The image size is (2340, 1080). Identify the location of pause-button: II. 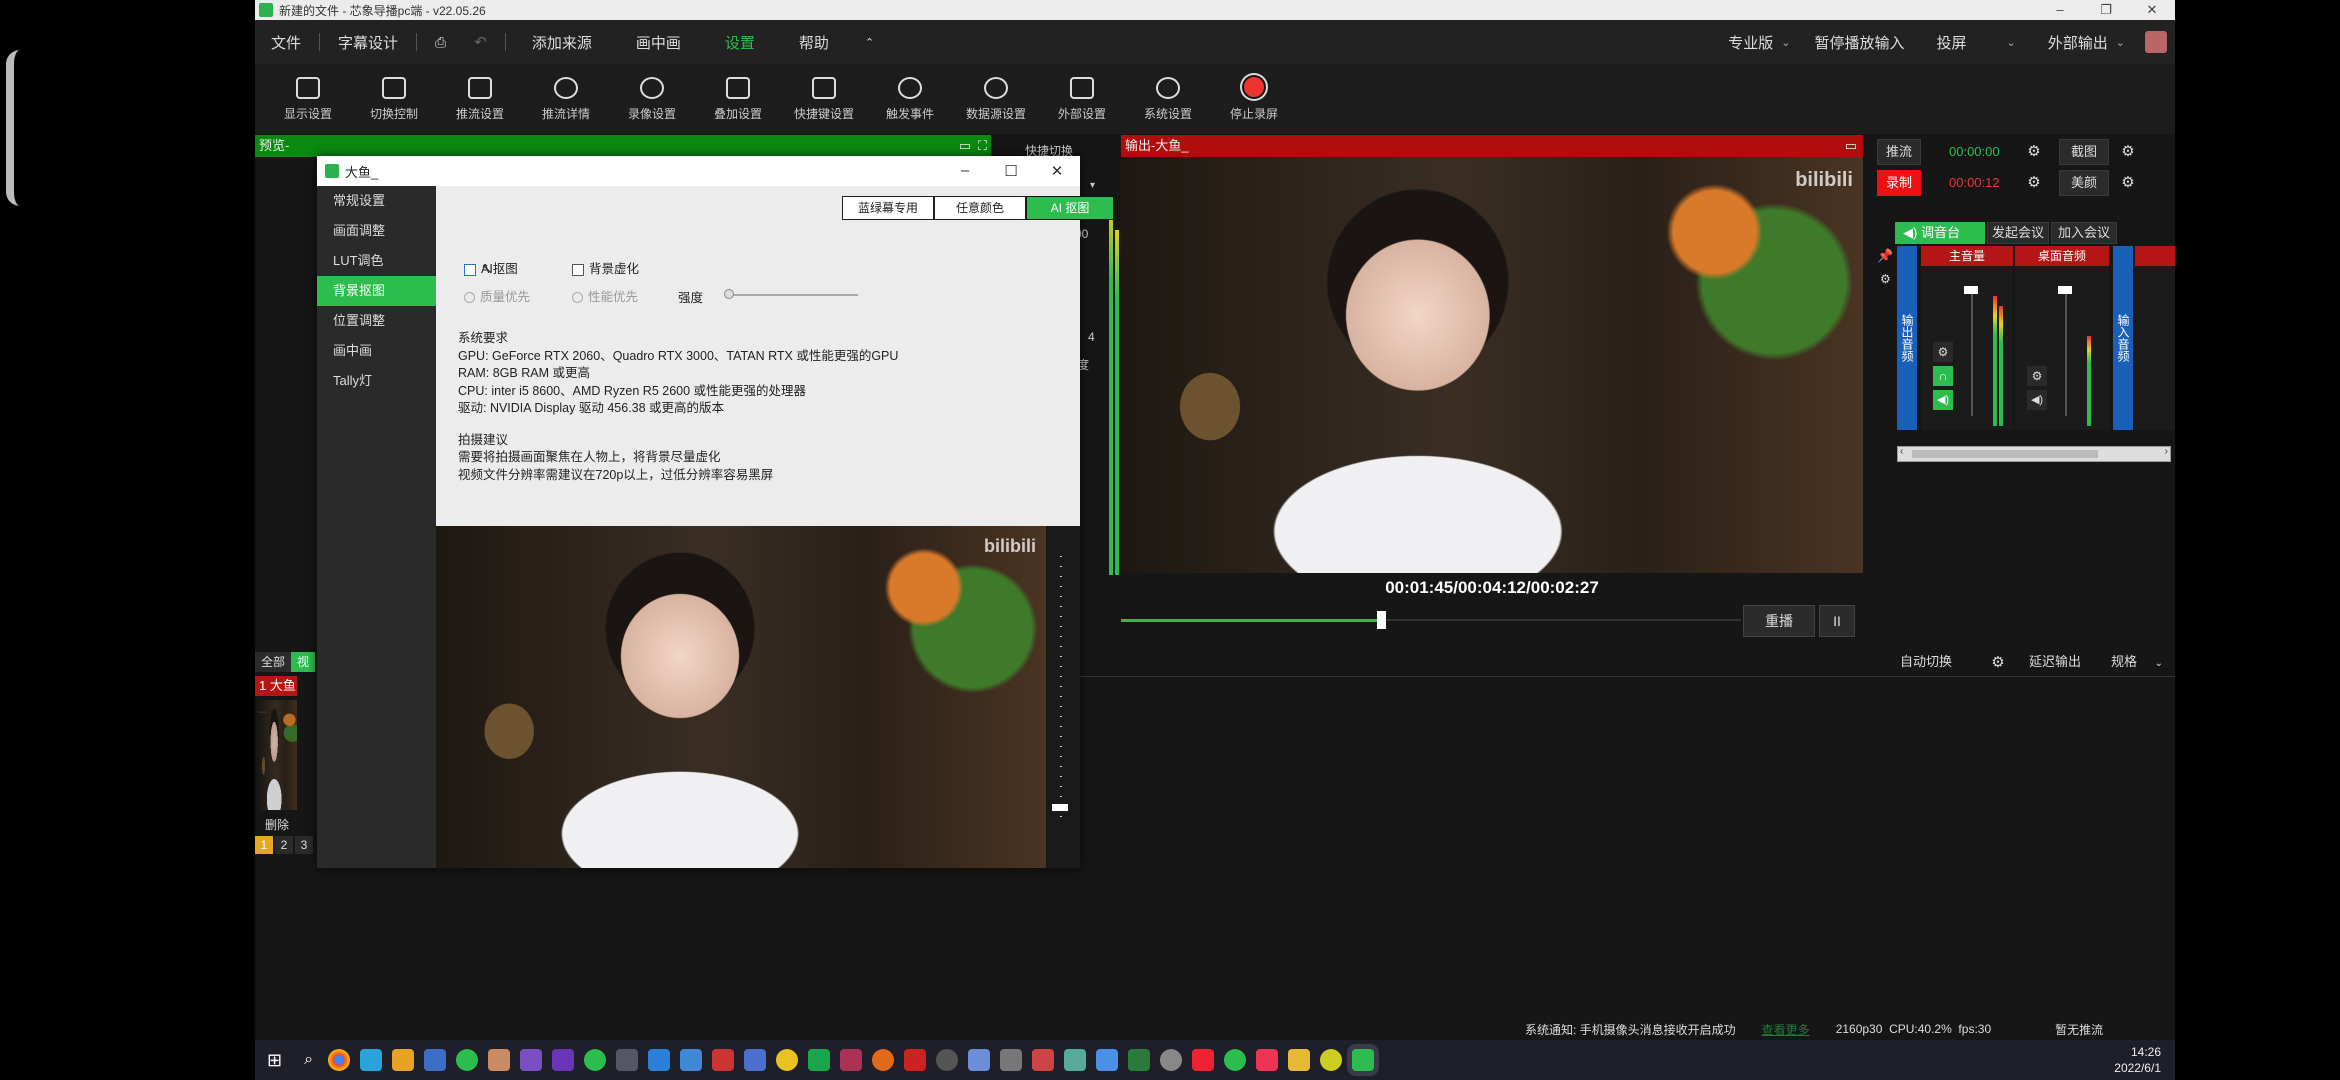
(1837, 621).